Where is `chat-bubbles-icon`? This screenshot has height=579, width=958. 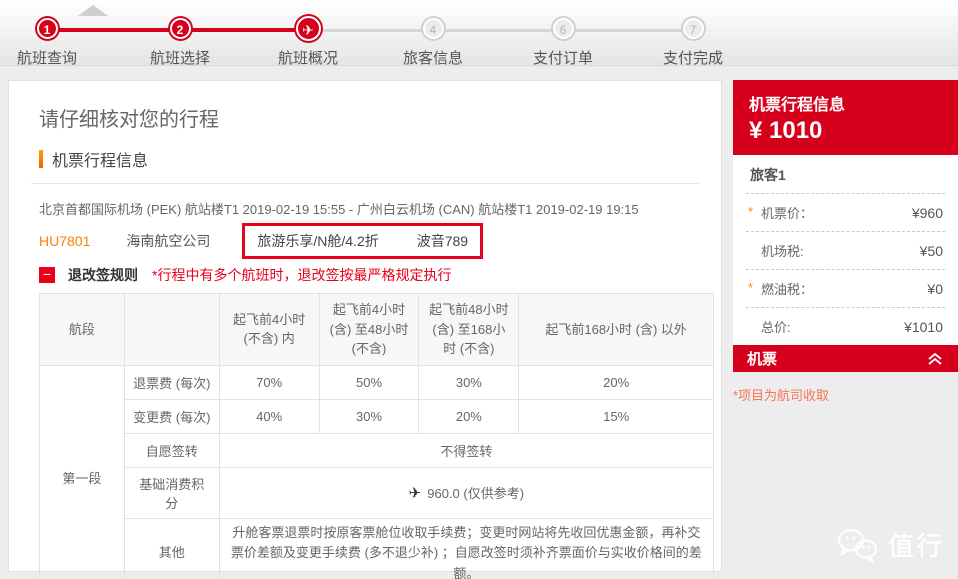
chat-bubbles-icon is located at coordinates (857, 545).